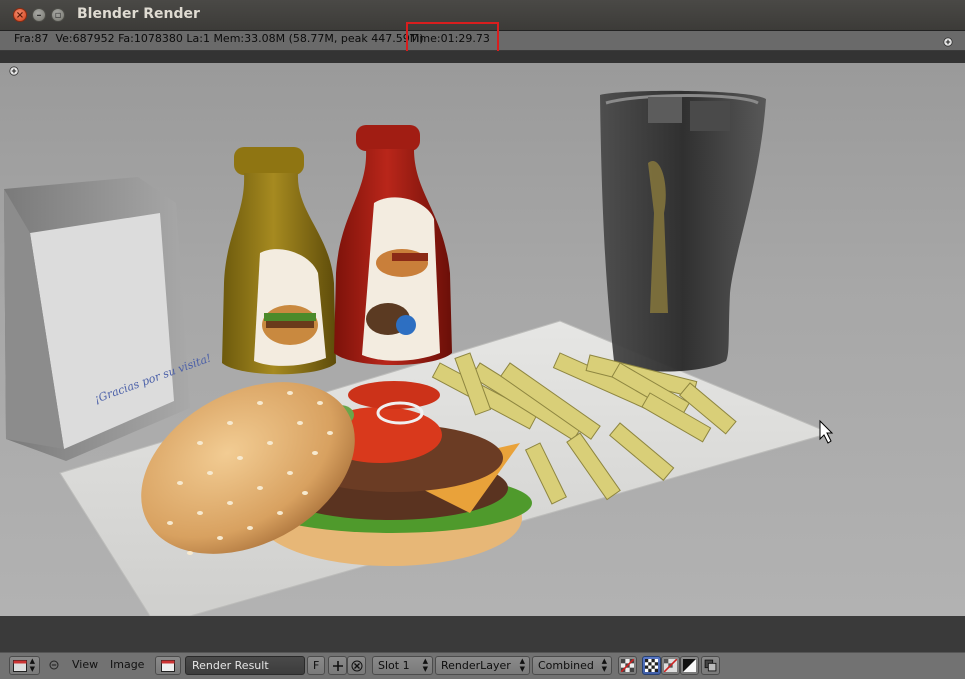  I want to click on ketchup-bottle, so click(393, 245).